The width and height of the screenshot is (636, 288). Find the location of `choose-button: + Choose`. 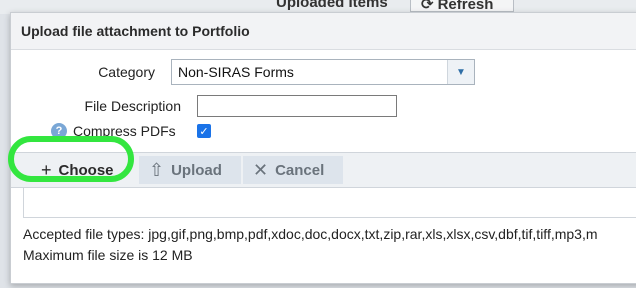

choose-button: + Choose is located at coordinates (77, 170).